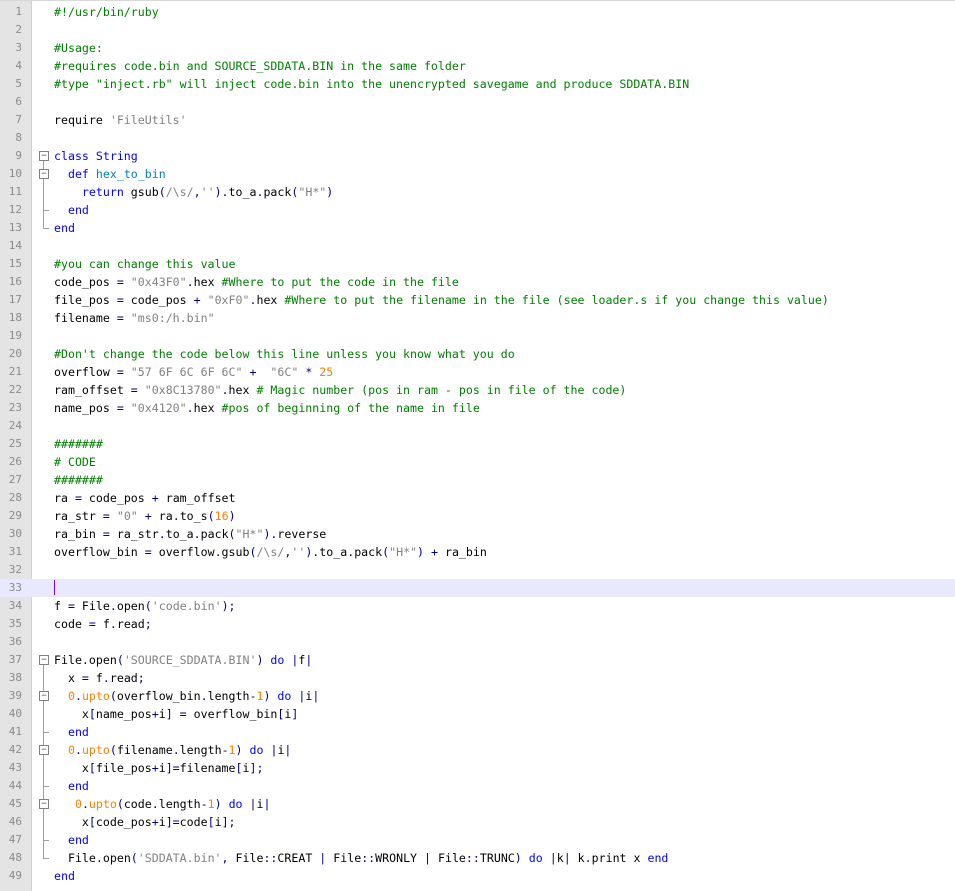 The height and width of the screenshot is (891, 955). I want to click on code-line: 7 require 'FileUtils', so click(477, 120).